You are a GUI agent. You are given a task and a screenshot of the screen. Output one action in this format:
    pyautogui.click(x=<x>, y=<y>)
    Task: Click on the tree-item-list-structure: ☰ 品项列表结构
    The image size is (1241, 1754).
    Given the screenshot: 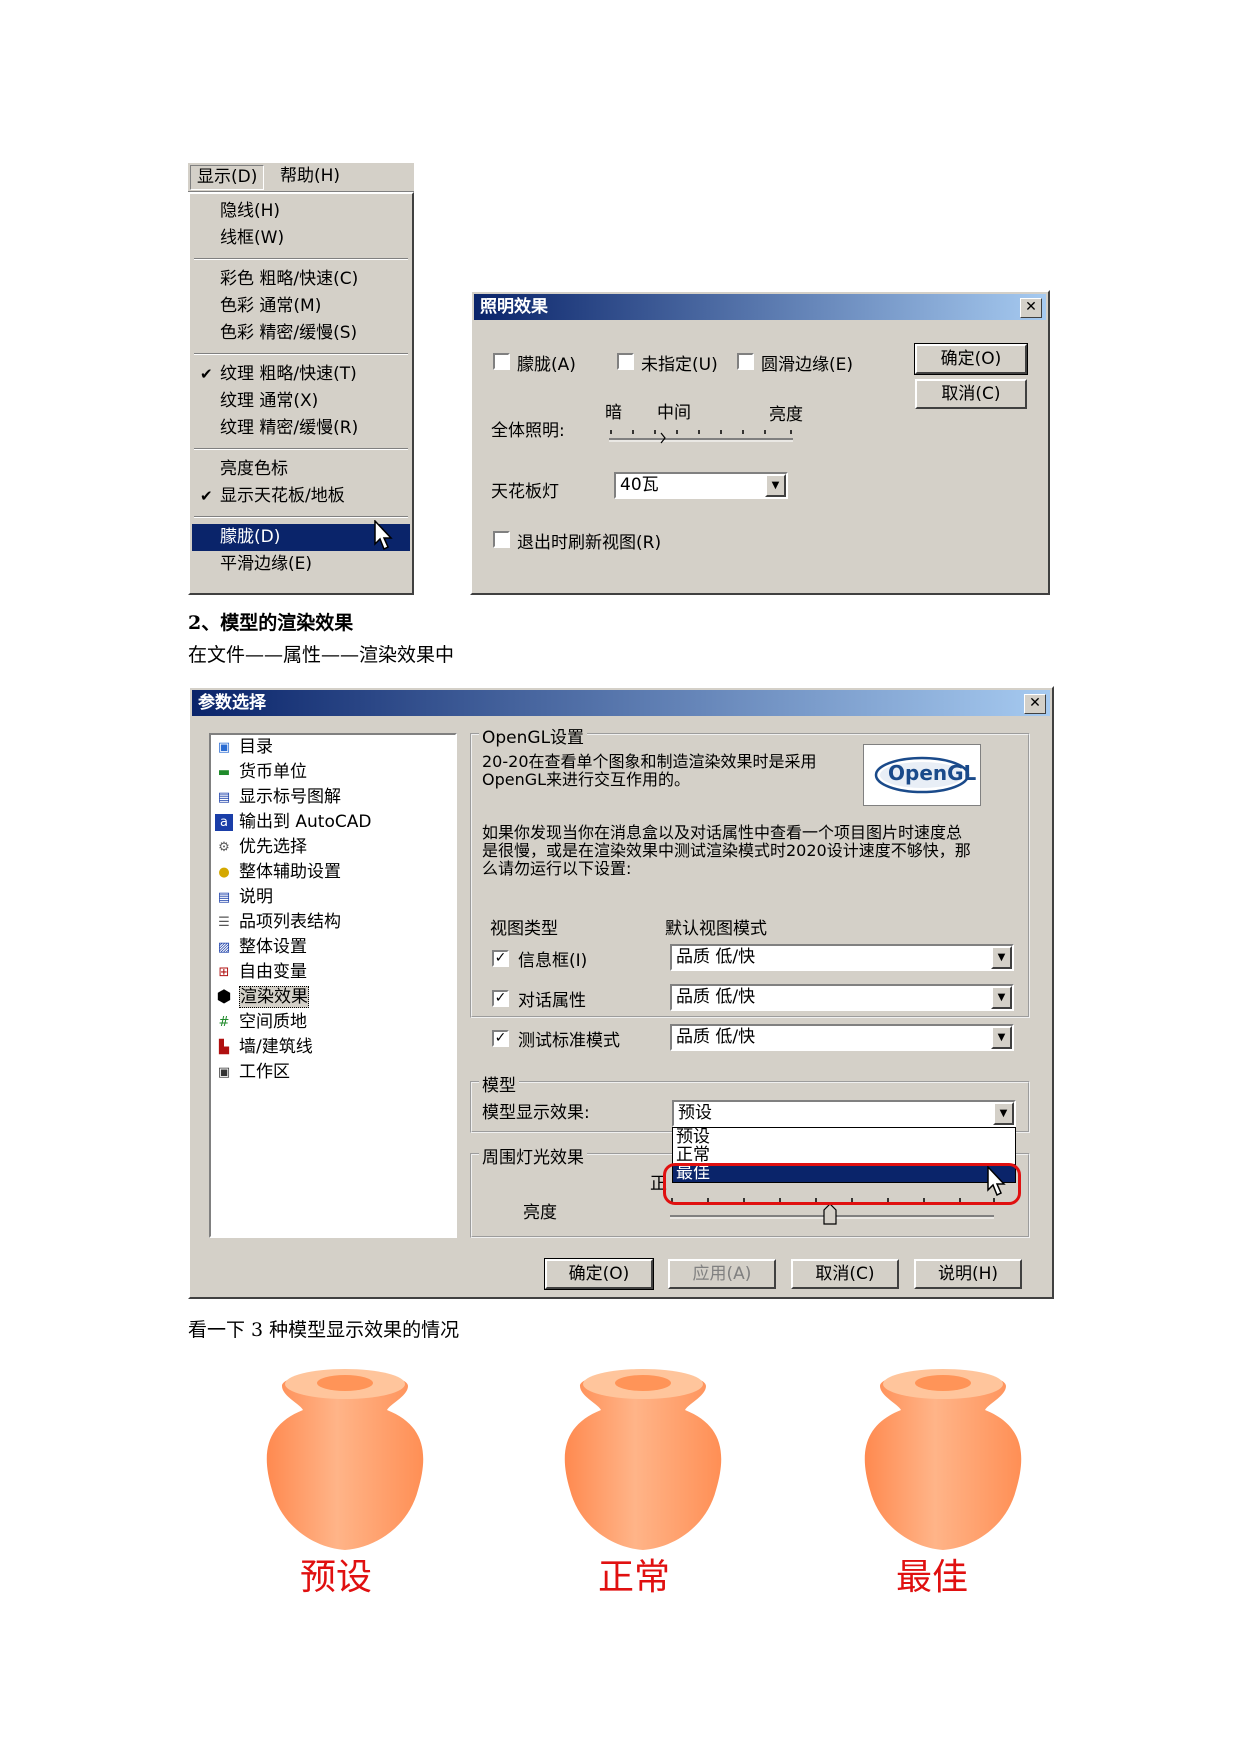 What is the action you would take?
    pyautogui.click(x=277, y=922)
    